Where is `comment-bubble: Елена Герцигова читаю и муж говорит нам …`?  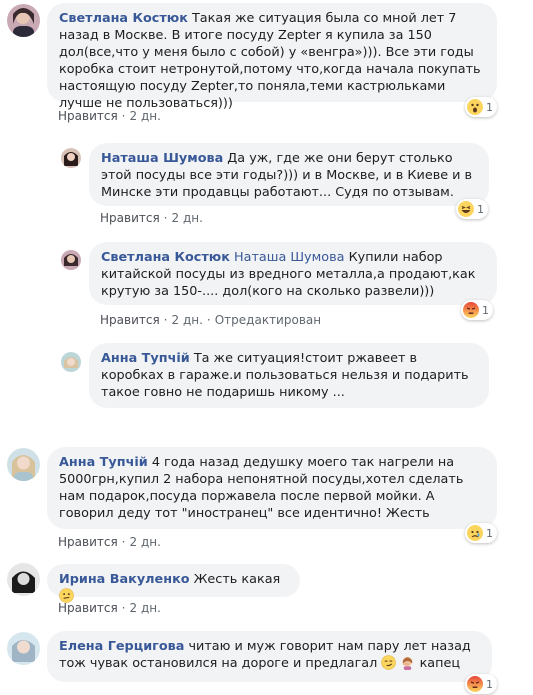 comment-bubble: Елена Герцигова читаю и муж говорит нам … is located at coordinates (269, 656).